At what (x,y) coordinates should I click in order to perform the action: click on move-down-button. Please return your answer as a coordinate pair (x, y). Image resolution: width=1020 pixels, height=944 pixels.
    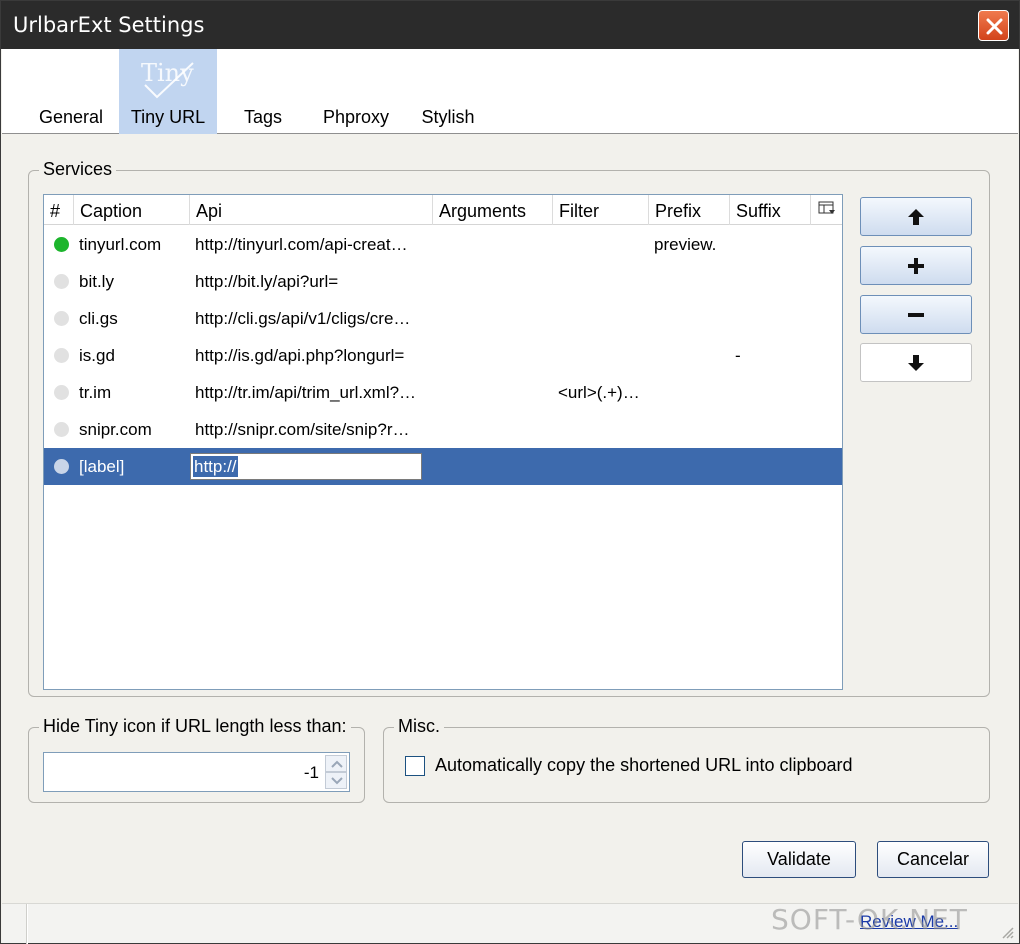
    Looking at the image, I should click on (916, 362).